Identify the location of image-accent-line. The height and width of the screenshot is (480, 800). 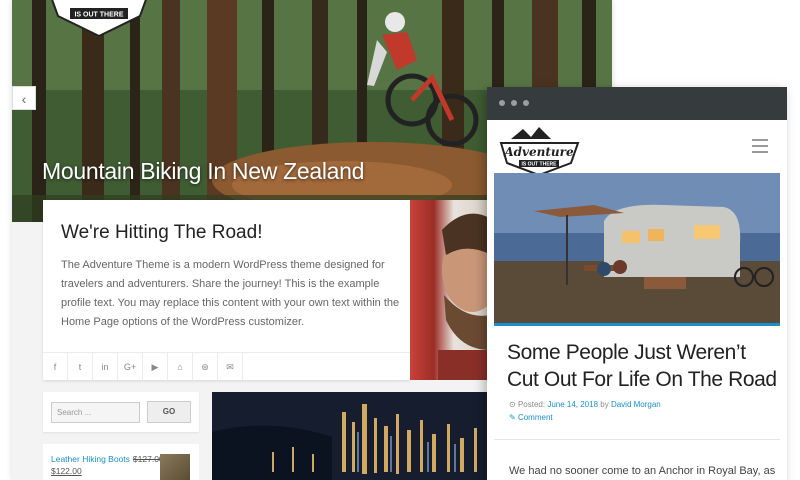
(637, 324).